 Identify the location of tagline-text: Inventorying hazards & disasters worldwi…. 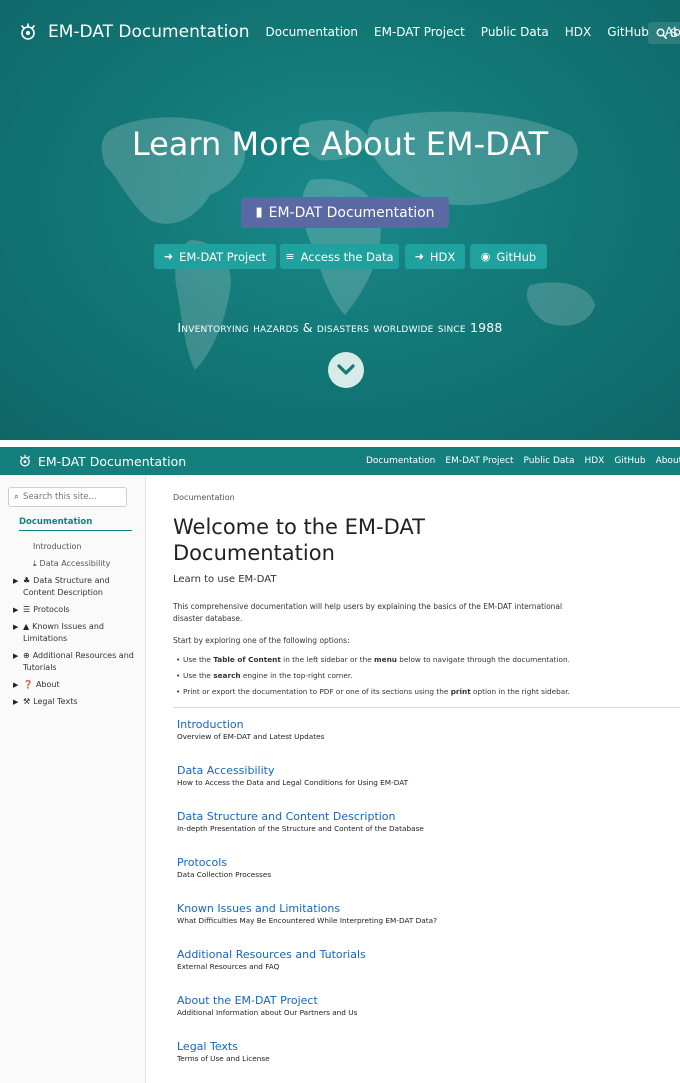
(340, 327).